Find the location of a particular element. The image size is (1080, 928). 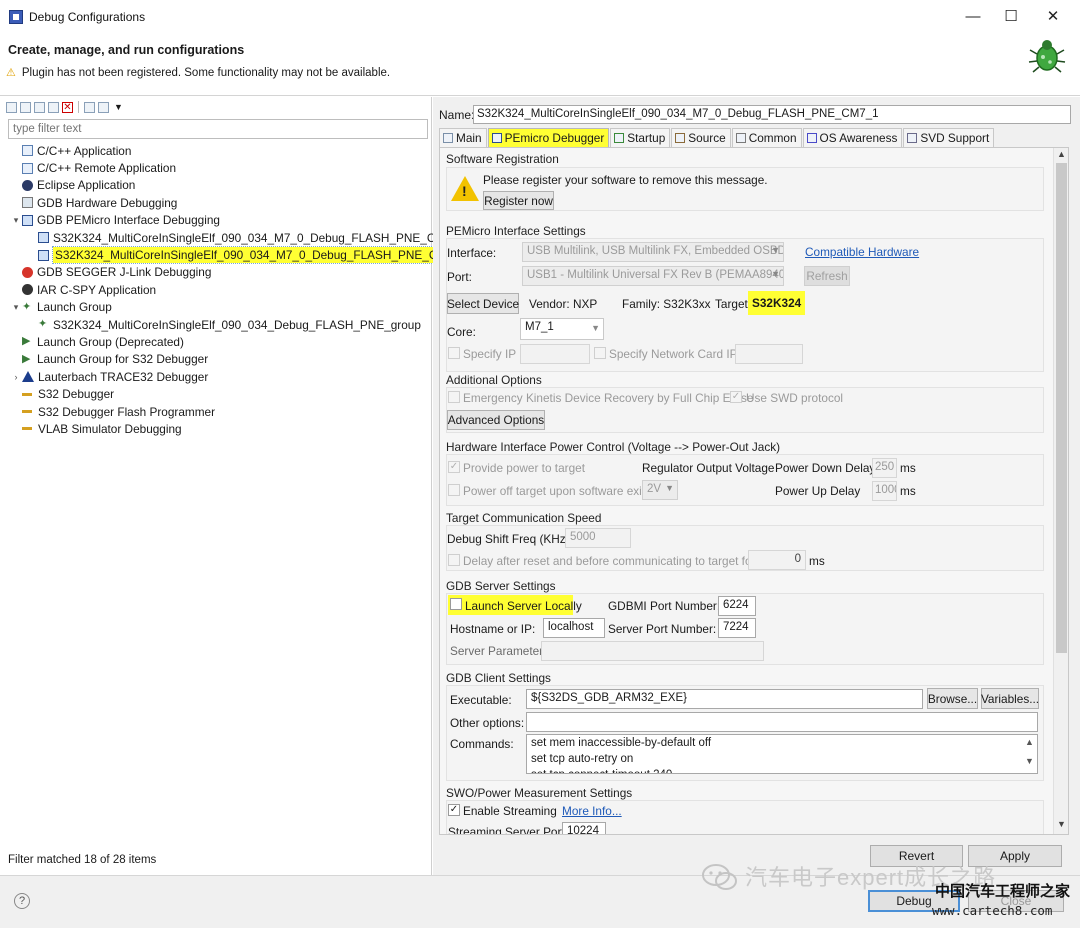

view-menu-chevron-icon: ▼ is located at coordinates (118, 107).